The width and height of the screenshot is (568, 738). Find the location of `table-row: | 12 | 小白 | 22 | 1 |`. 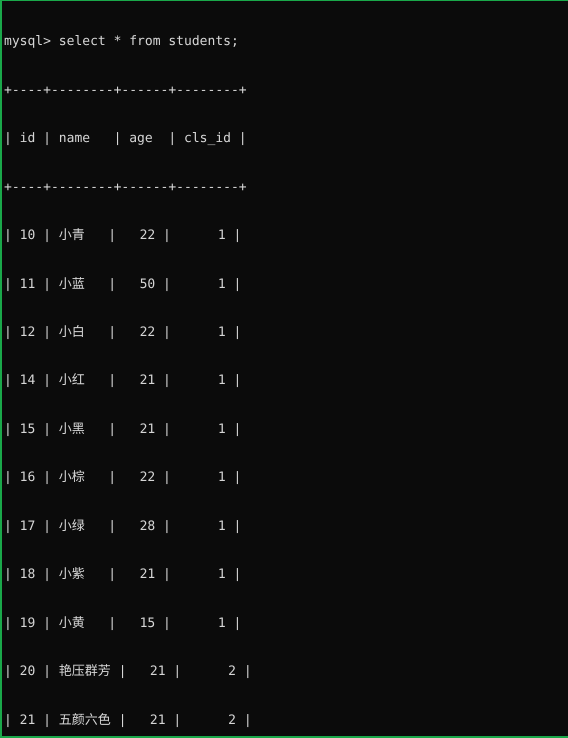

table-row: | 12 | 小白 | 22 | 1 | is located at coordinates (123, 333).